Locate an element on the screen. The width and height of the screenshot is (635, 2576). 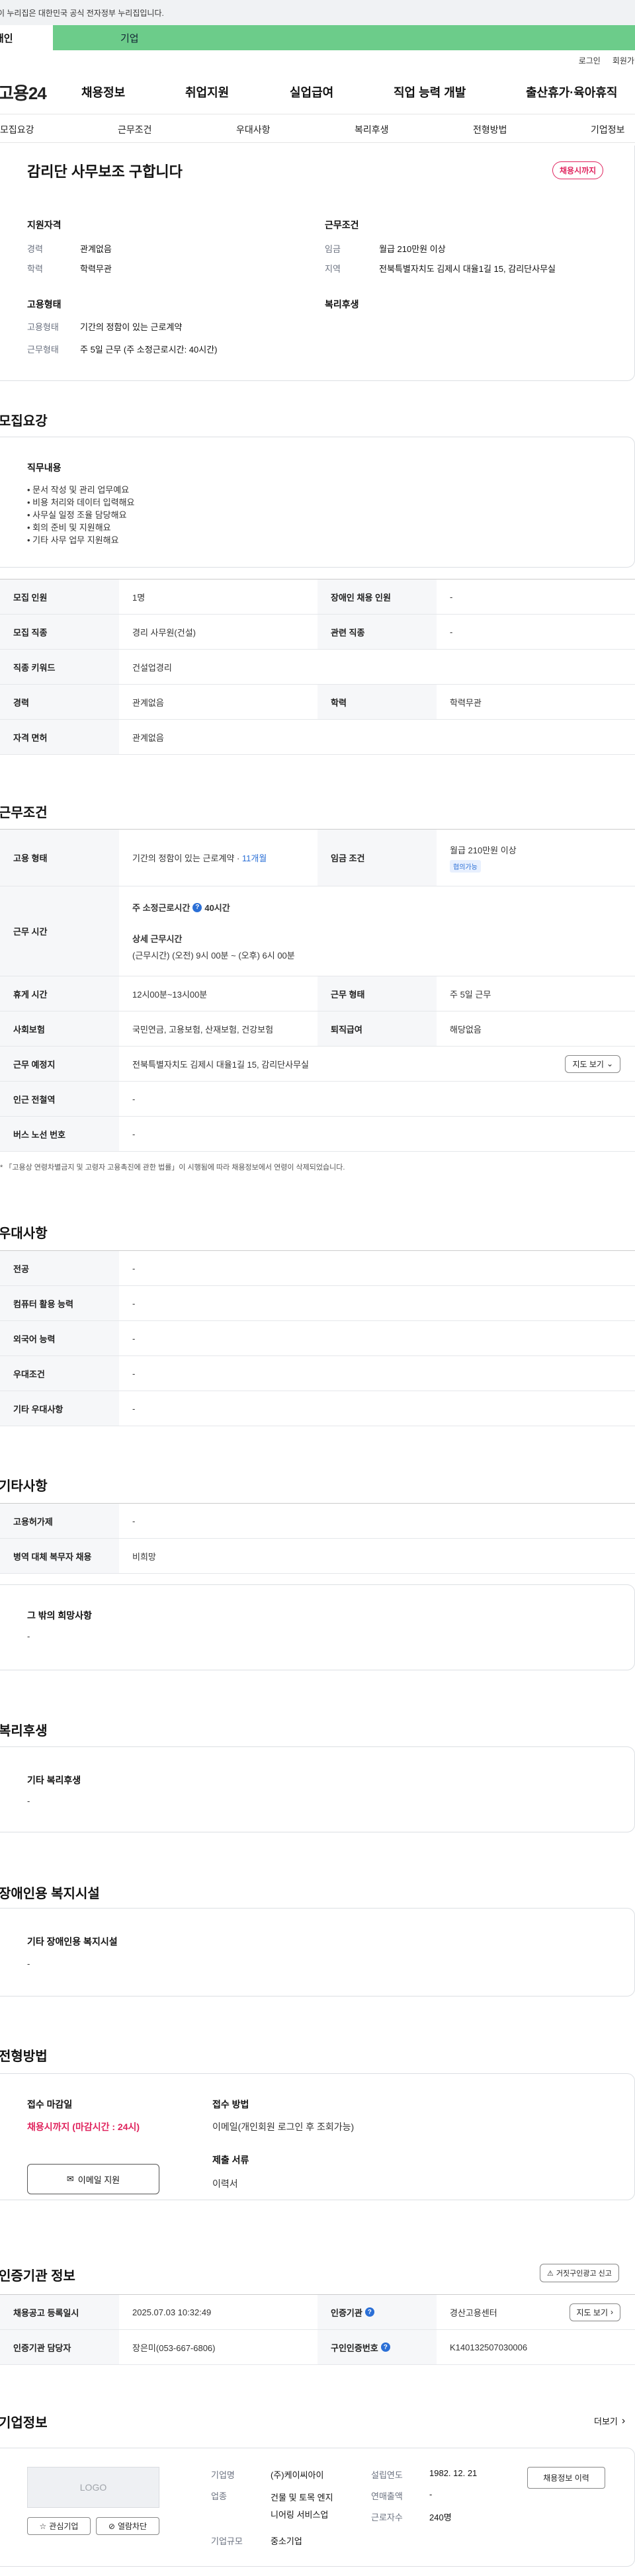
tab-company: 기업정보 is located at coordinates (608, 129).